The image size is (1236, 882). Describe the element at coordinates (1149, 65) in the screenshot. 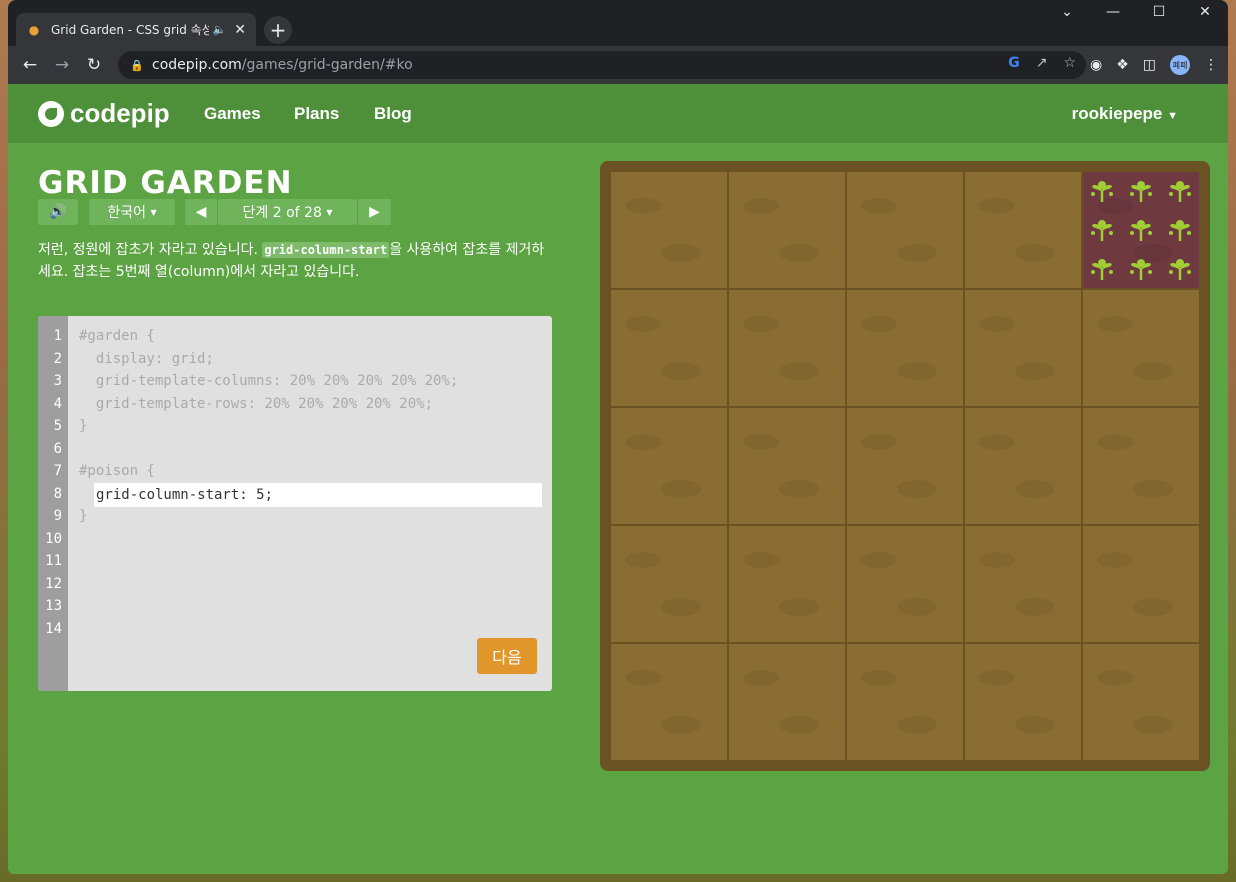

I see `side-panel-icon: ◫` at that location.